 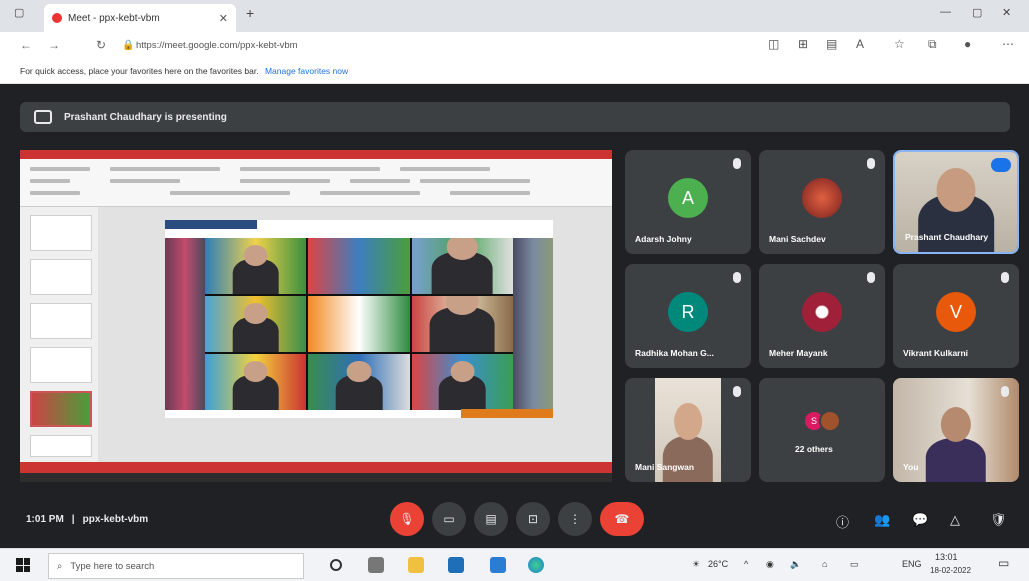 What do you see at coordinates (26, 45) in the screenshot?
I see `back-icon: ←` at bounding box center [26, 45].